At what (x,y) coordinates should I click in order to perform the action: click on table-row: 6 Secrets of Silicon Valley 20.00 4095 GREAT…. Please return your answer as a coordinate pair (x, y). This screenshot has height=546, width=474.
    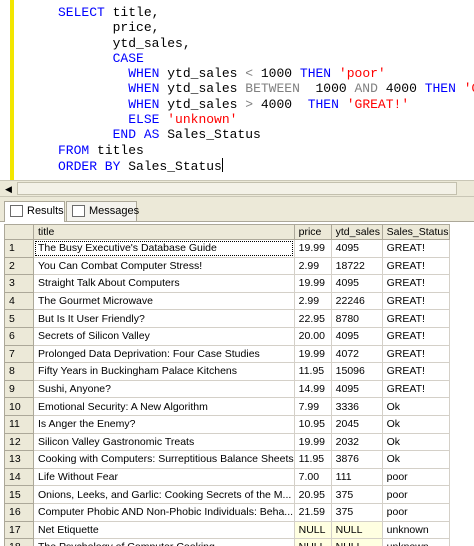
    Looking at the image, I should click on (227, 336).